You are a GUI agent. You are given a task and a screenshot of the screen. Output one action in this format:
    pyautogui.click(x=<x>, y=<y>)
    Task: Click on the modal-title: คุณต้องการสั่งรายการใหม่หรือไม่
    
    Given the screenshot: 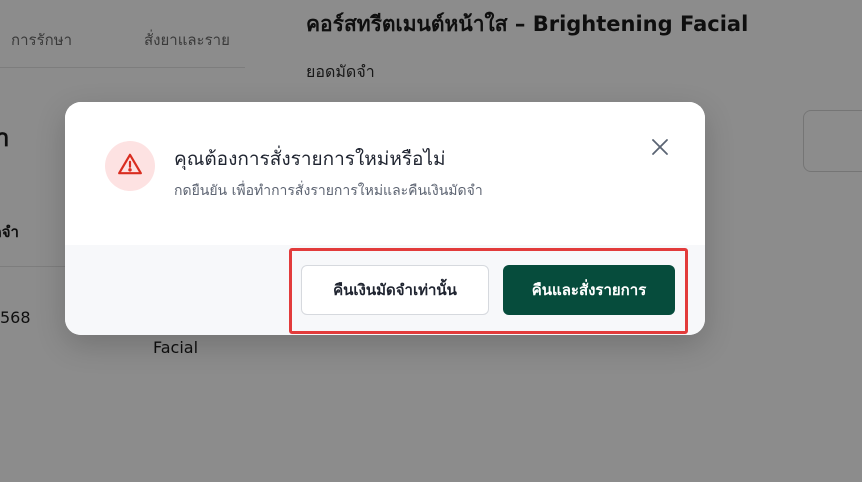 What is the action you would take?
    pyautogui.click(x=310, y=159)
    